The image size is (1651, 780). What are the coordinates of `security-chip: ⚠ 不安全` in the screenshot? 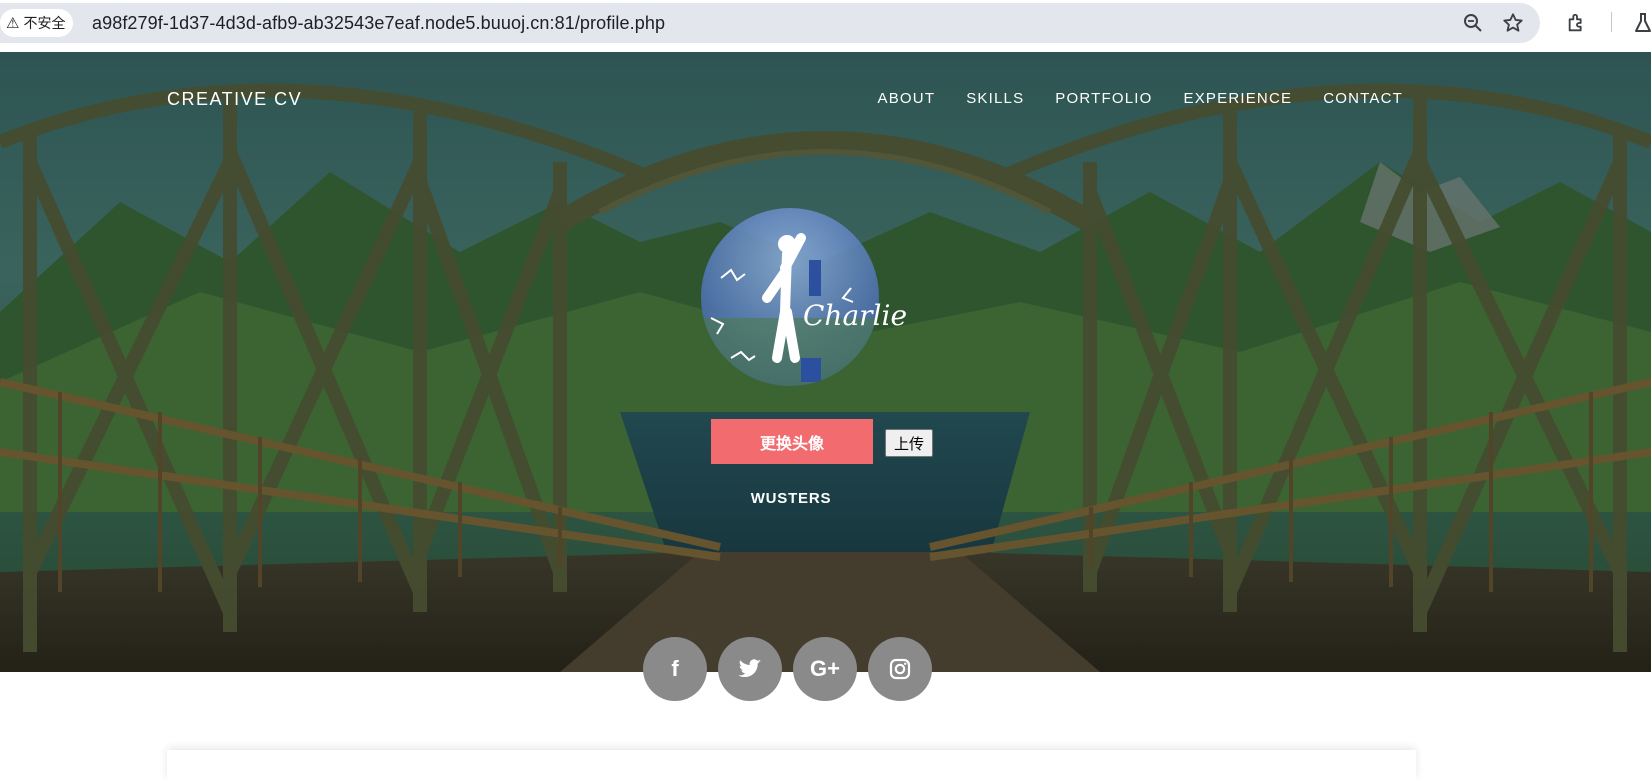 It's located at (37, 23).